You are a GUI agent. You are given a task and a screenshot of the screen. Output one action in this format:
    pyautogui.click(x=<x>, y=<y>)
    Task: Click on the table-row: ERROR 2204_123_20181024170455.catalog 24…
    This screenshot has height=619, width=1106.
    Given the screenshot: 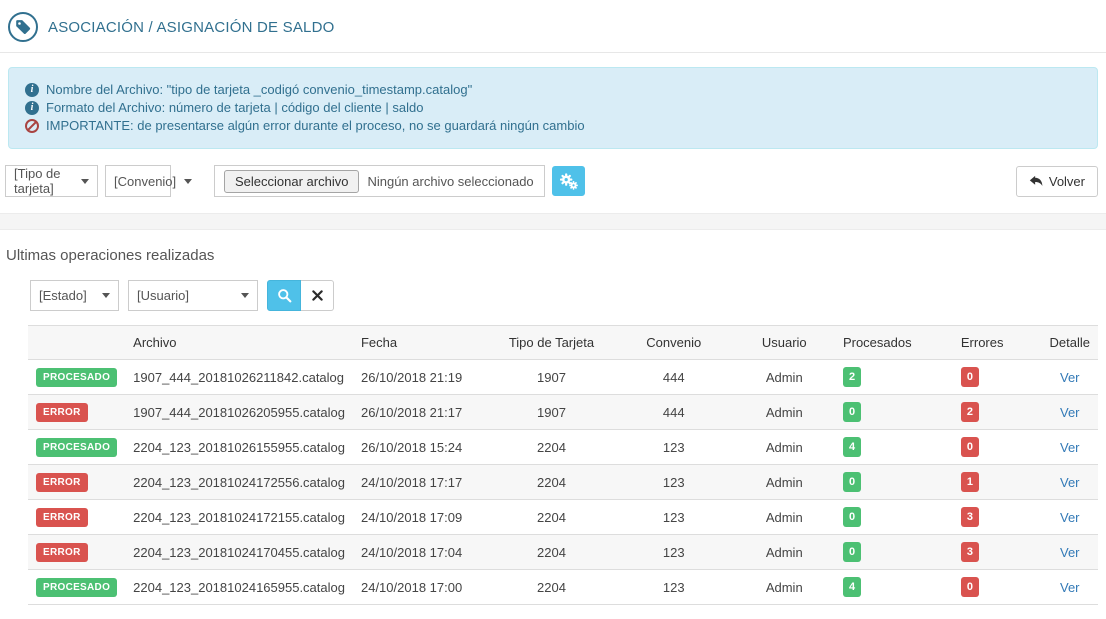 What is the action you would take?
    pyautogui.click(x=563, y=552)
    